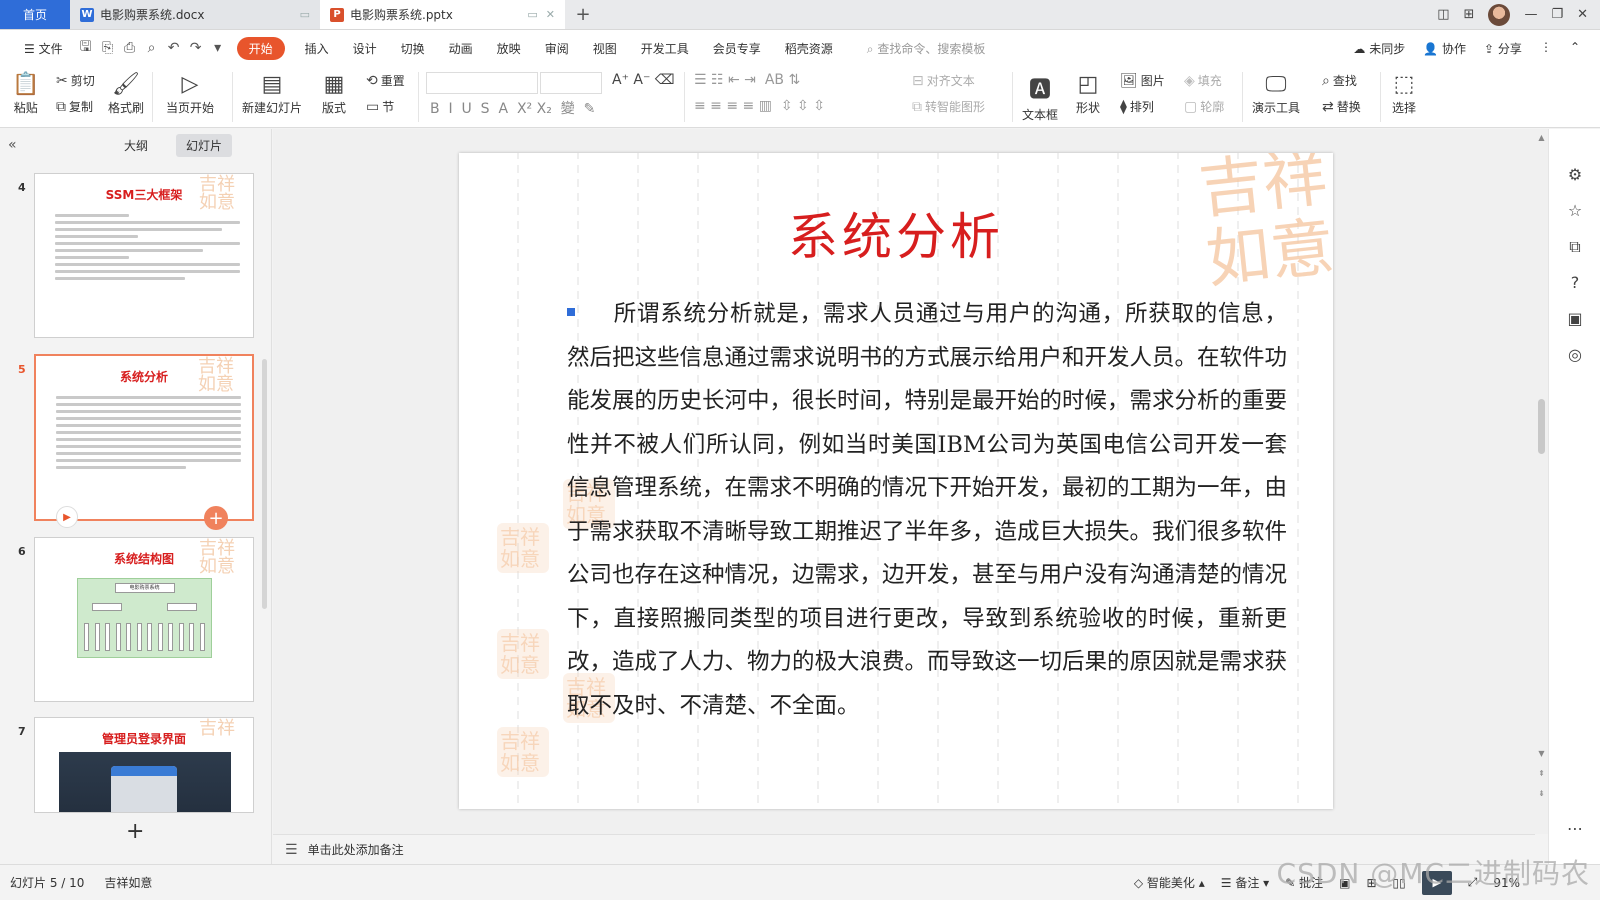 The image size is (1600, 900). What do you see at coordinates (550, 14) in the screenshot?
I see `close-tab-icon: ✕` at bounding box center [550, 14].